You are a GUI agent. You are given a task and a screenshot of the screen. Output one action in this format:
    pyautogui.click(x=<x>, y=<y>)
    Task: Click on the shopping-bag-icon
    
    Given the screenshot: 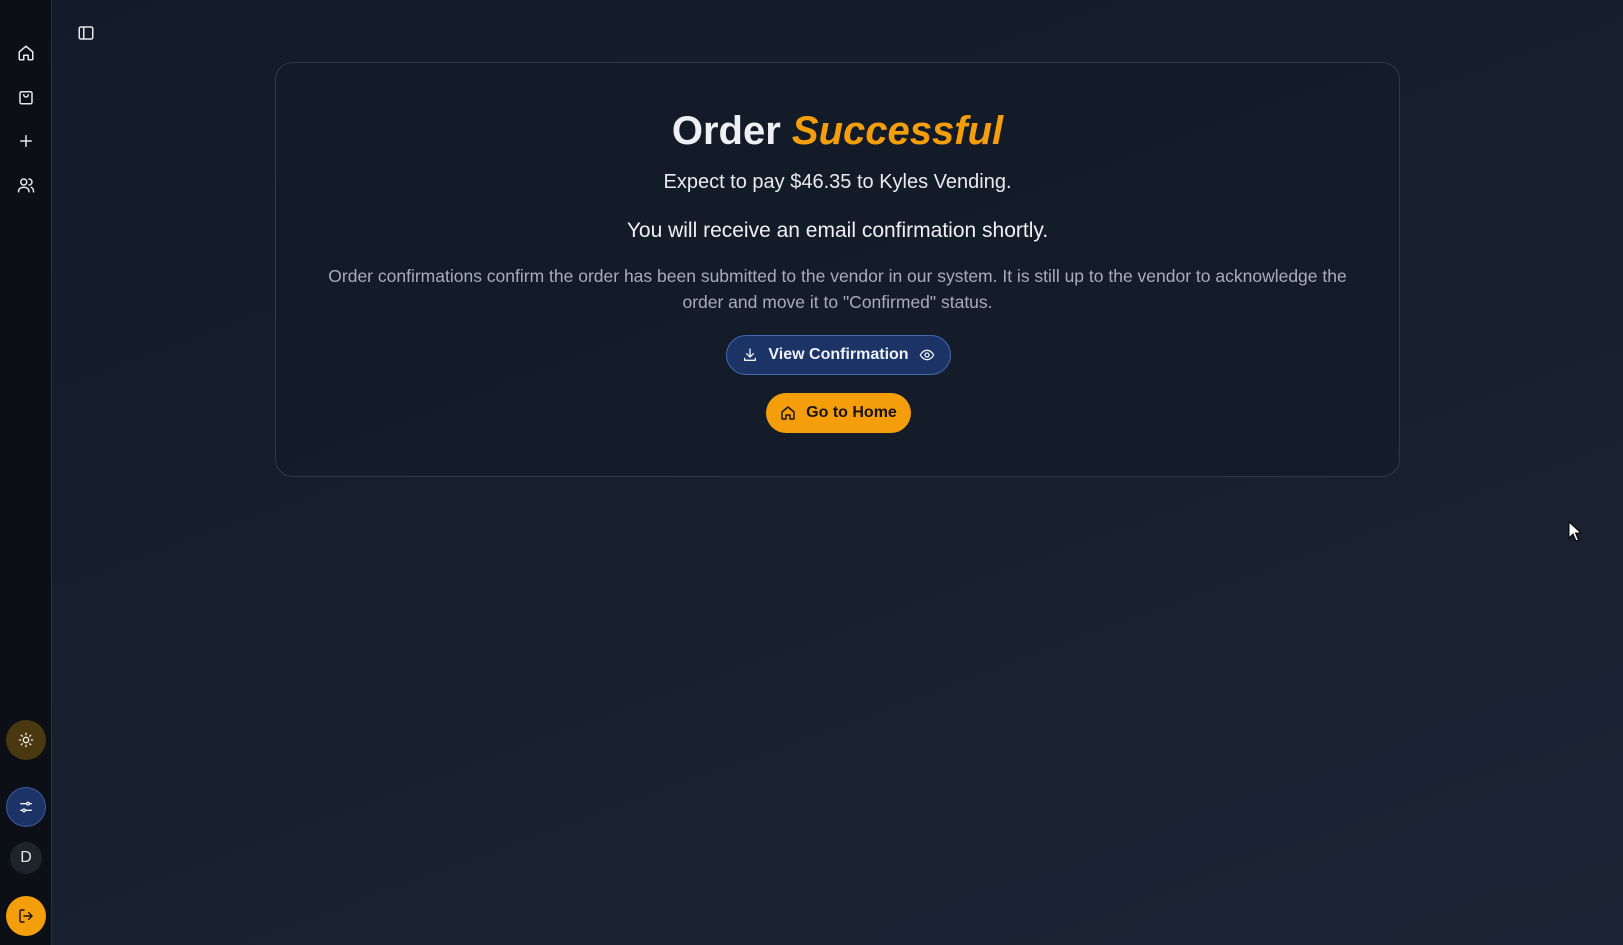 What is the action you would take?
    pyautogui.click(x=26, y=97)
    